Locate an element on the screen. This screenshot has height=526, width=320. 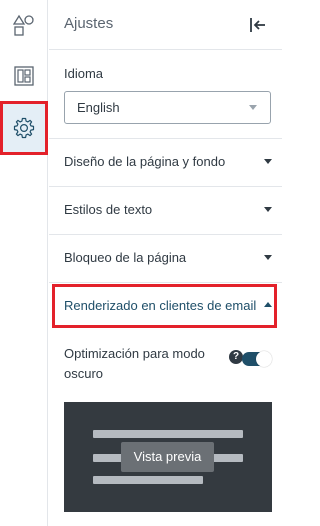
section-text-styles: Estilos de texto is located at coordinates (165, 210).